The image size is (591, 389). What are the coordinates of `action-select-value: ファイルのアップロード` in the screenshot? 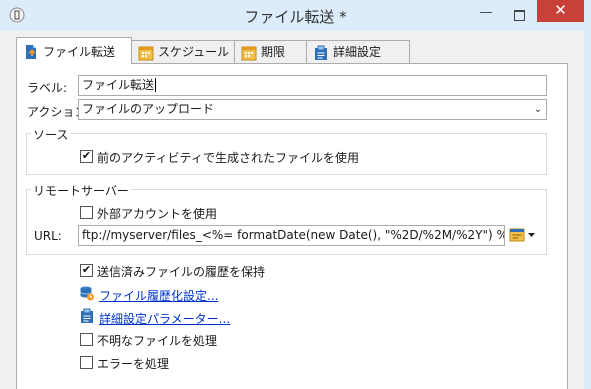 It's located at (148, 109).